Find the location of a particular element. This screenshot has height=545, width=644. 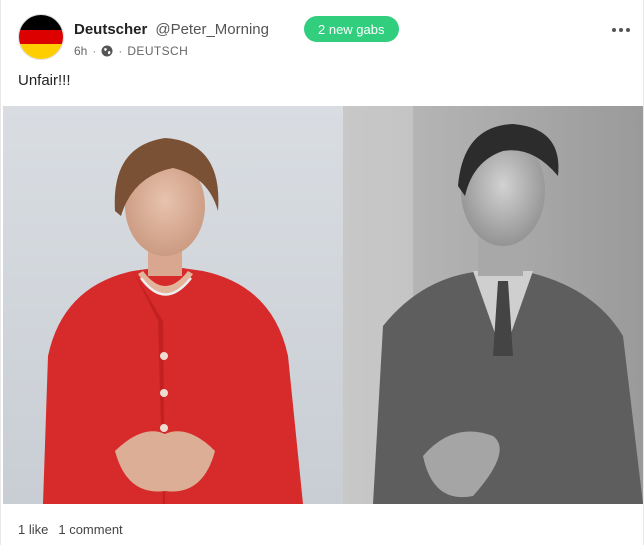

avatar-flag-stripe-black is located at coordinates (41, 22).